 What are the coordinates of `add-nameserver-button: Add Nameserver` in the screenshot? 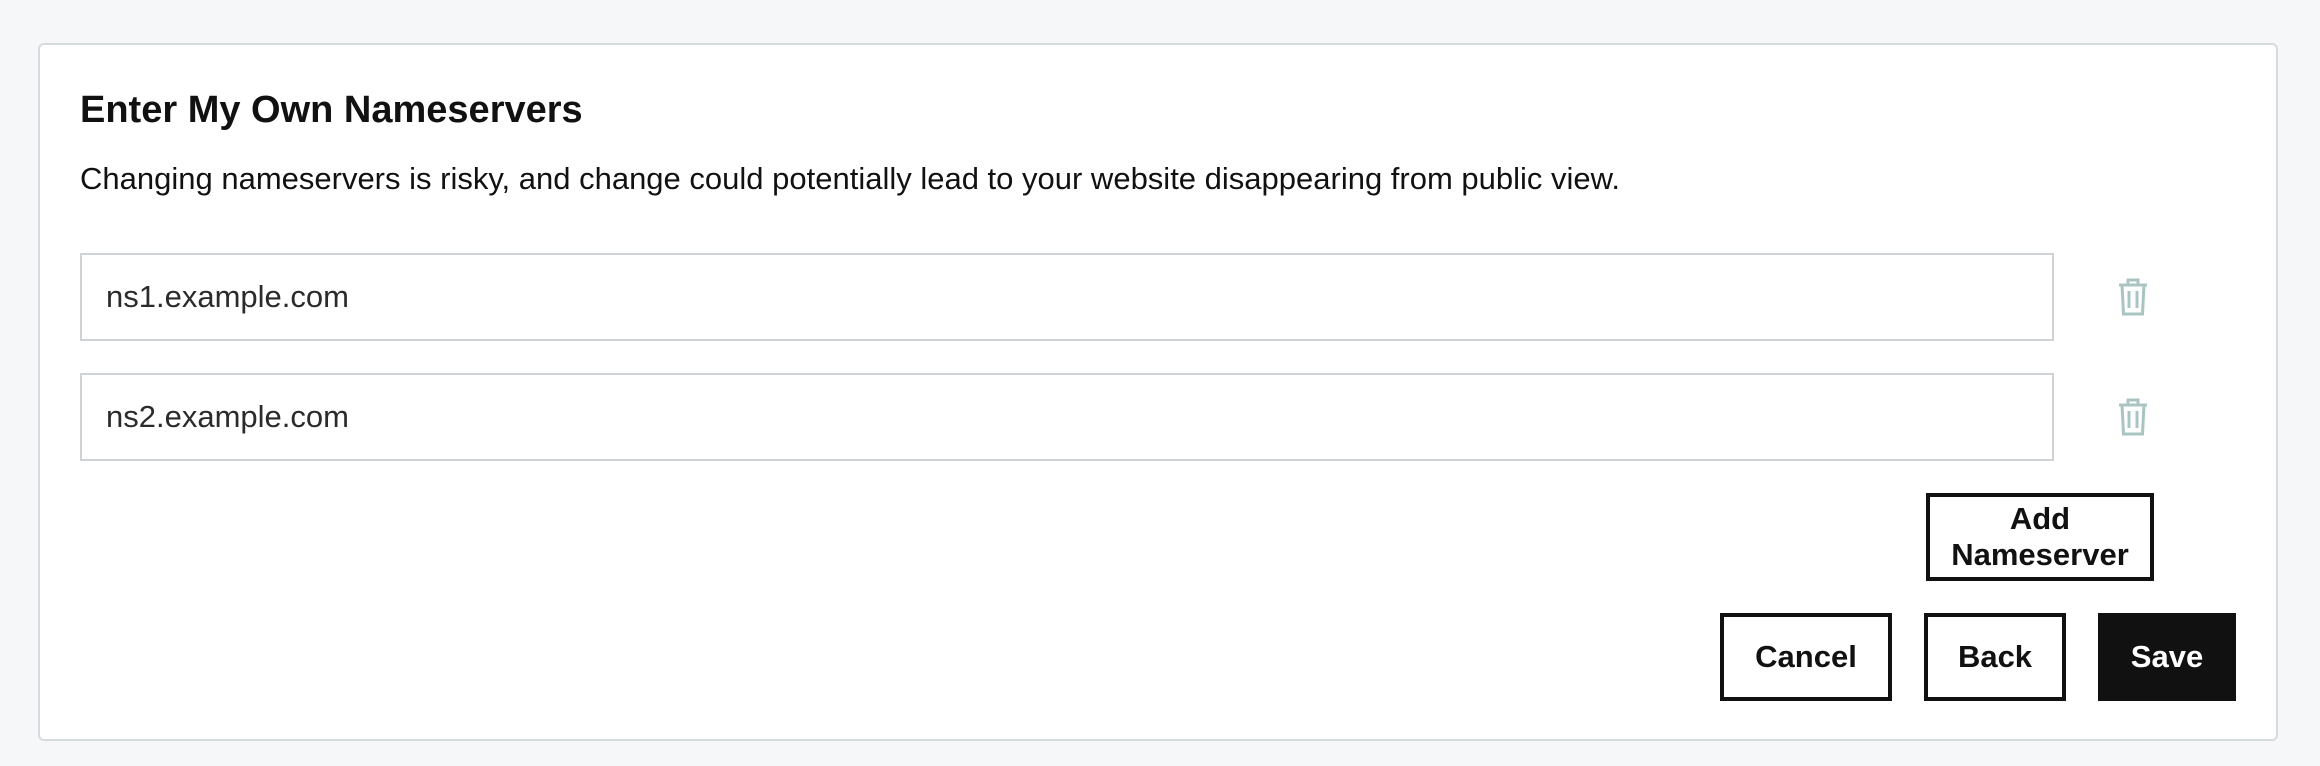 It's located at (2040, 537).